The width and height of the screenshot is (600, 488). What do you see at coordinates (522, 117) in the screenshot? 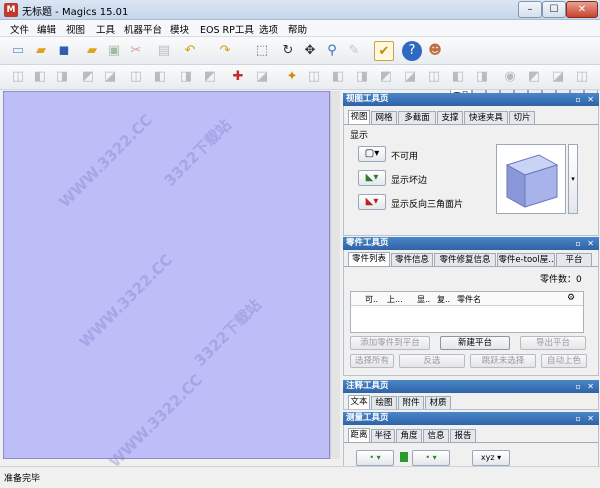
I see `tab-slice: 切片` at bounding box center [522, 117].